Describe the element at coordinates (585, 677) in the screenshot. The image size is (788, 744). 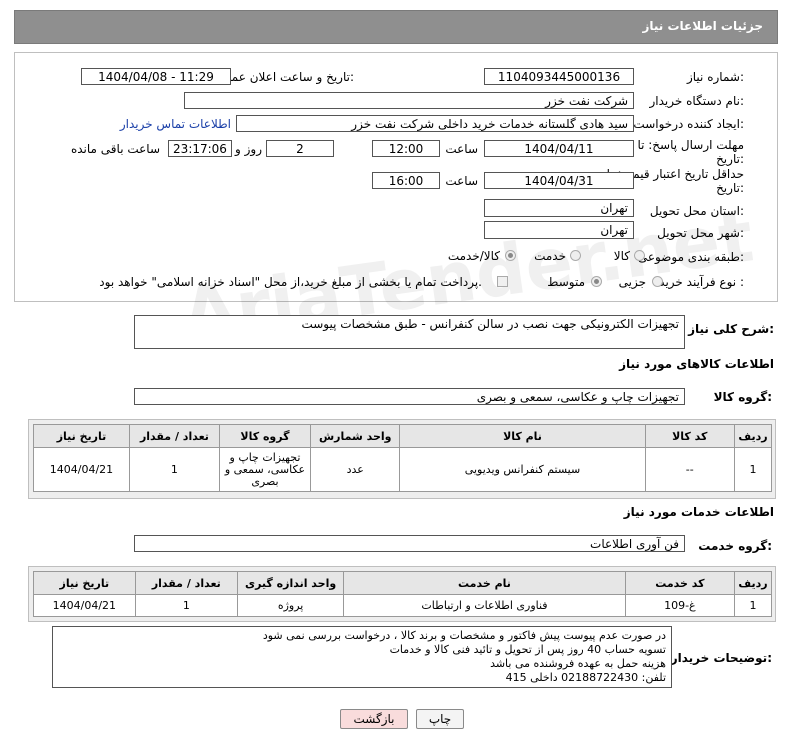
I see `buyer-notes-line: تلفن: 02188722430 داخلی 415` at that location.